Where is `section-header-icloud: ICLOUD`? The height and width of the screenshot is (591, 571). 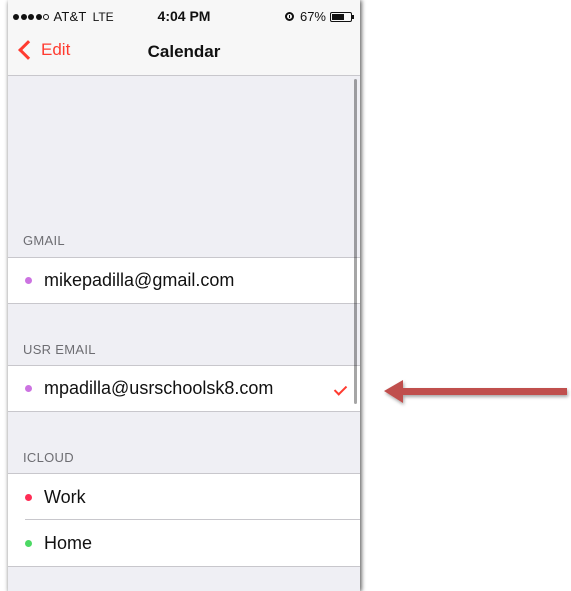 section-header-icloud: ICLOUD is located at coordinates (48, 457).